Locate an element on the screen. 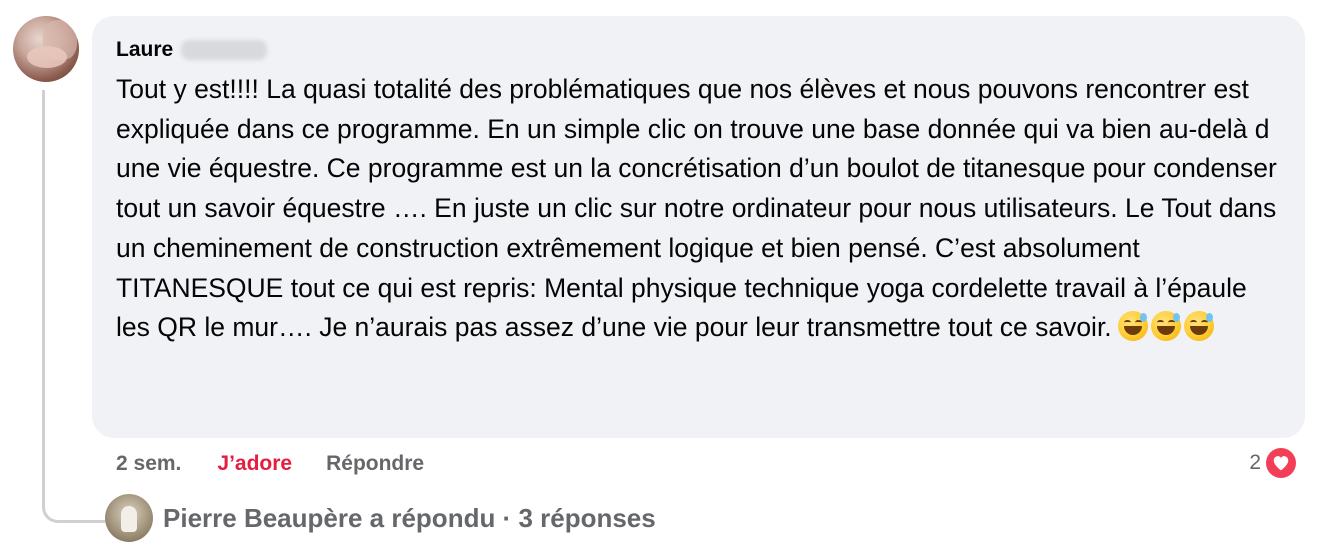 Image resolution: width=1318 pixels, height=554 pixels. comment-actions: 2 sem. J’adore Répondre is located at coordinates (270, 464).